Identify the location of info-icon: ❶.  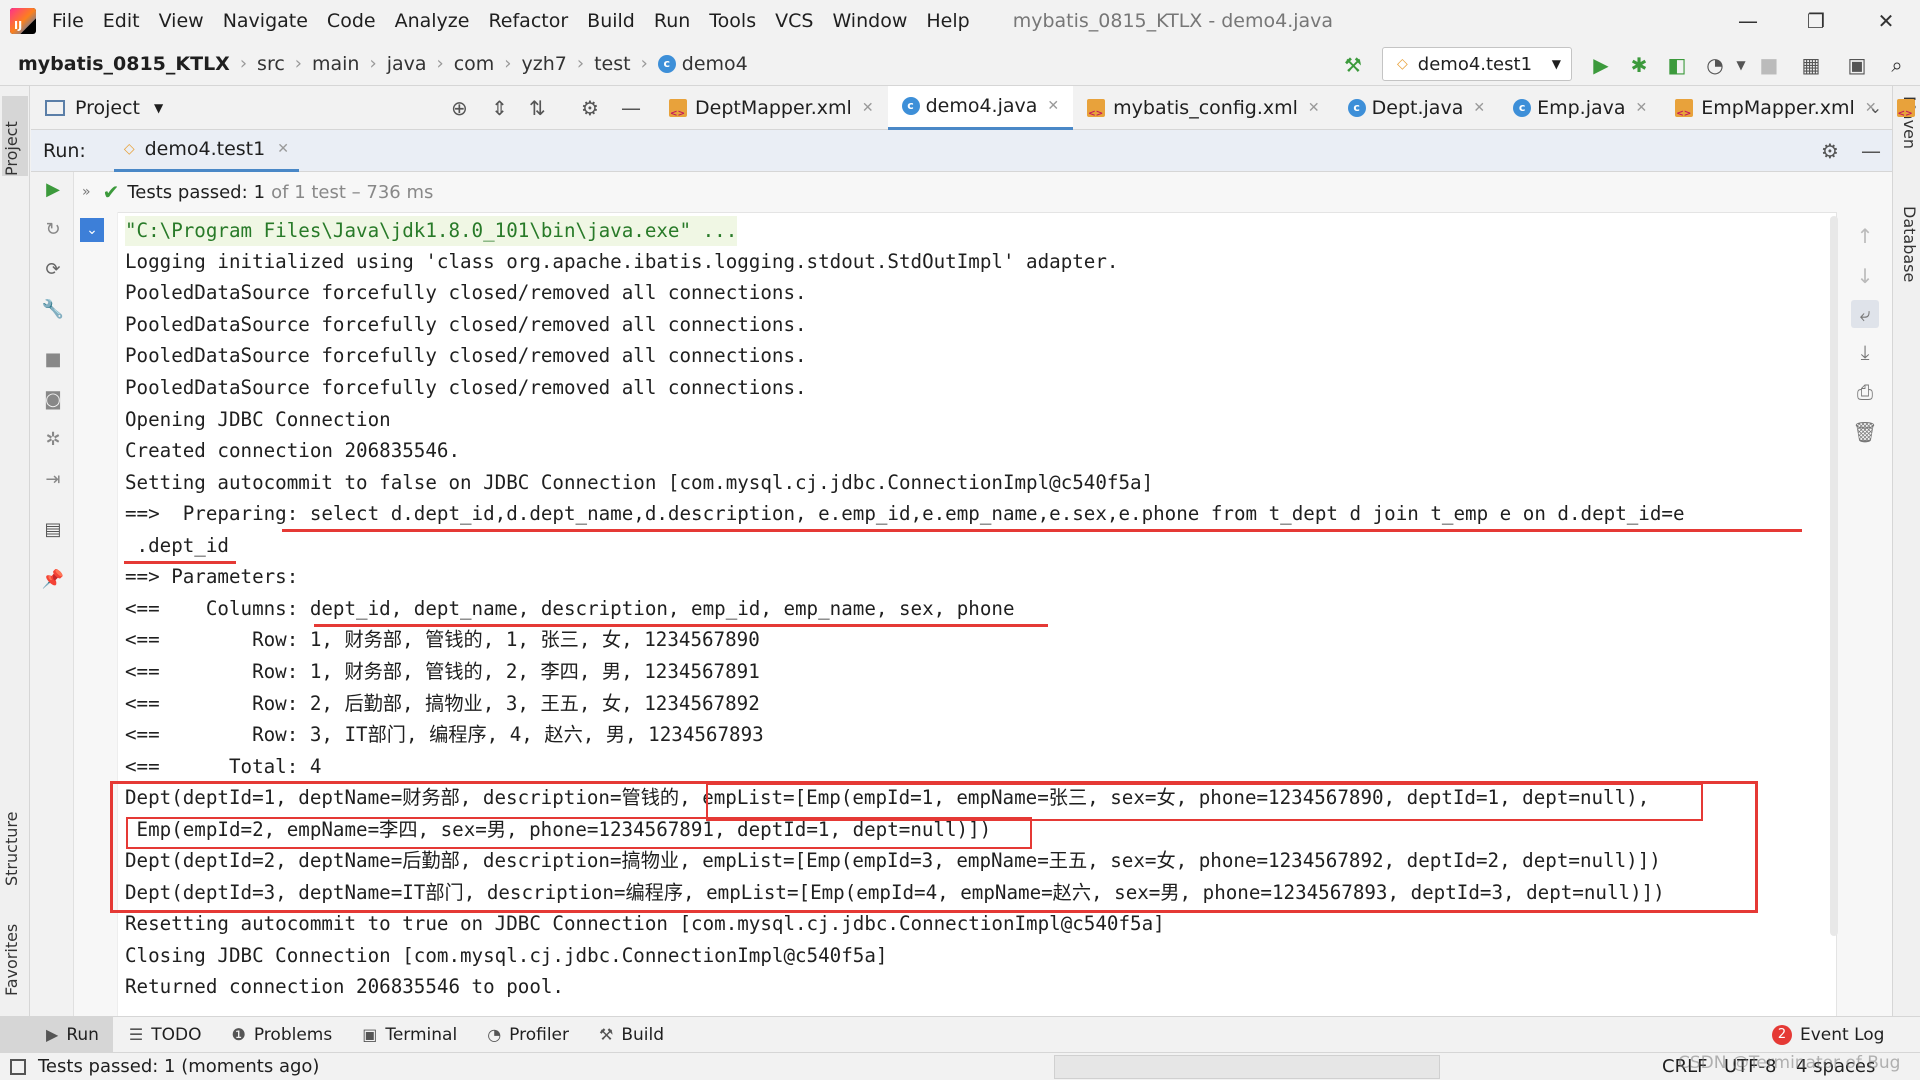
(238, 1034).